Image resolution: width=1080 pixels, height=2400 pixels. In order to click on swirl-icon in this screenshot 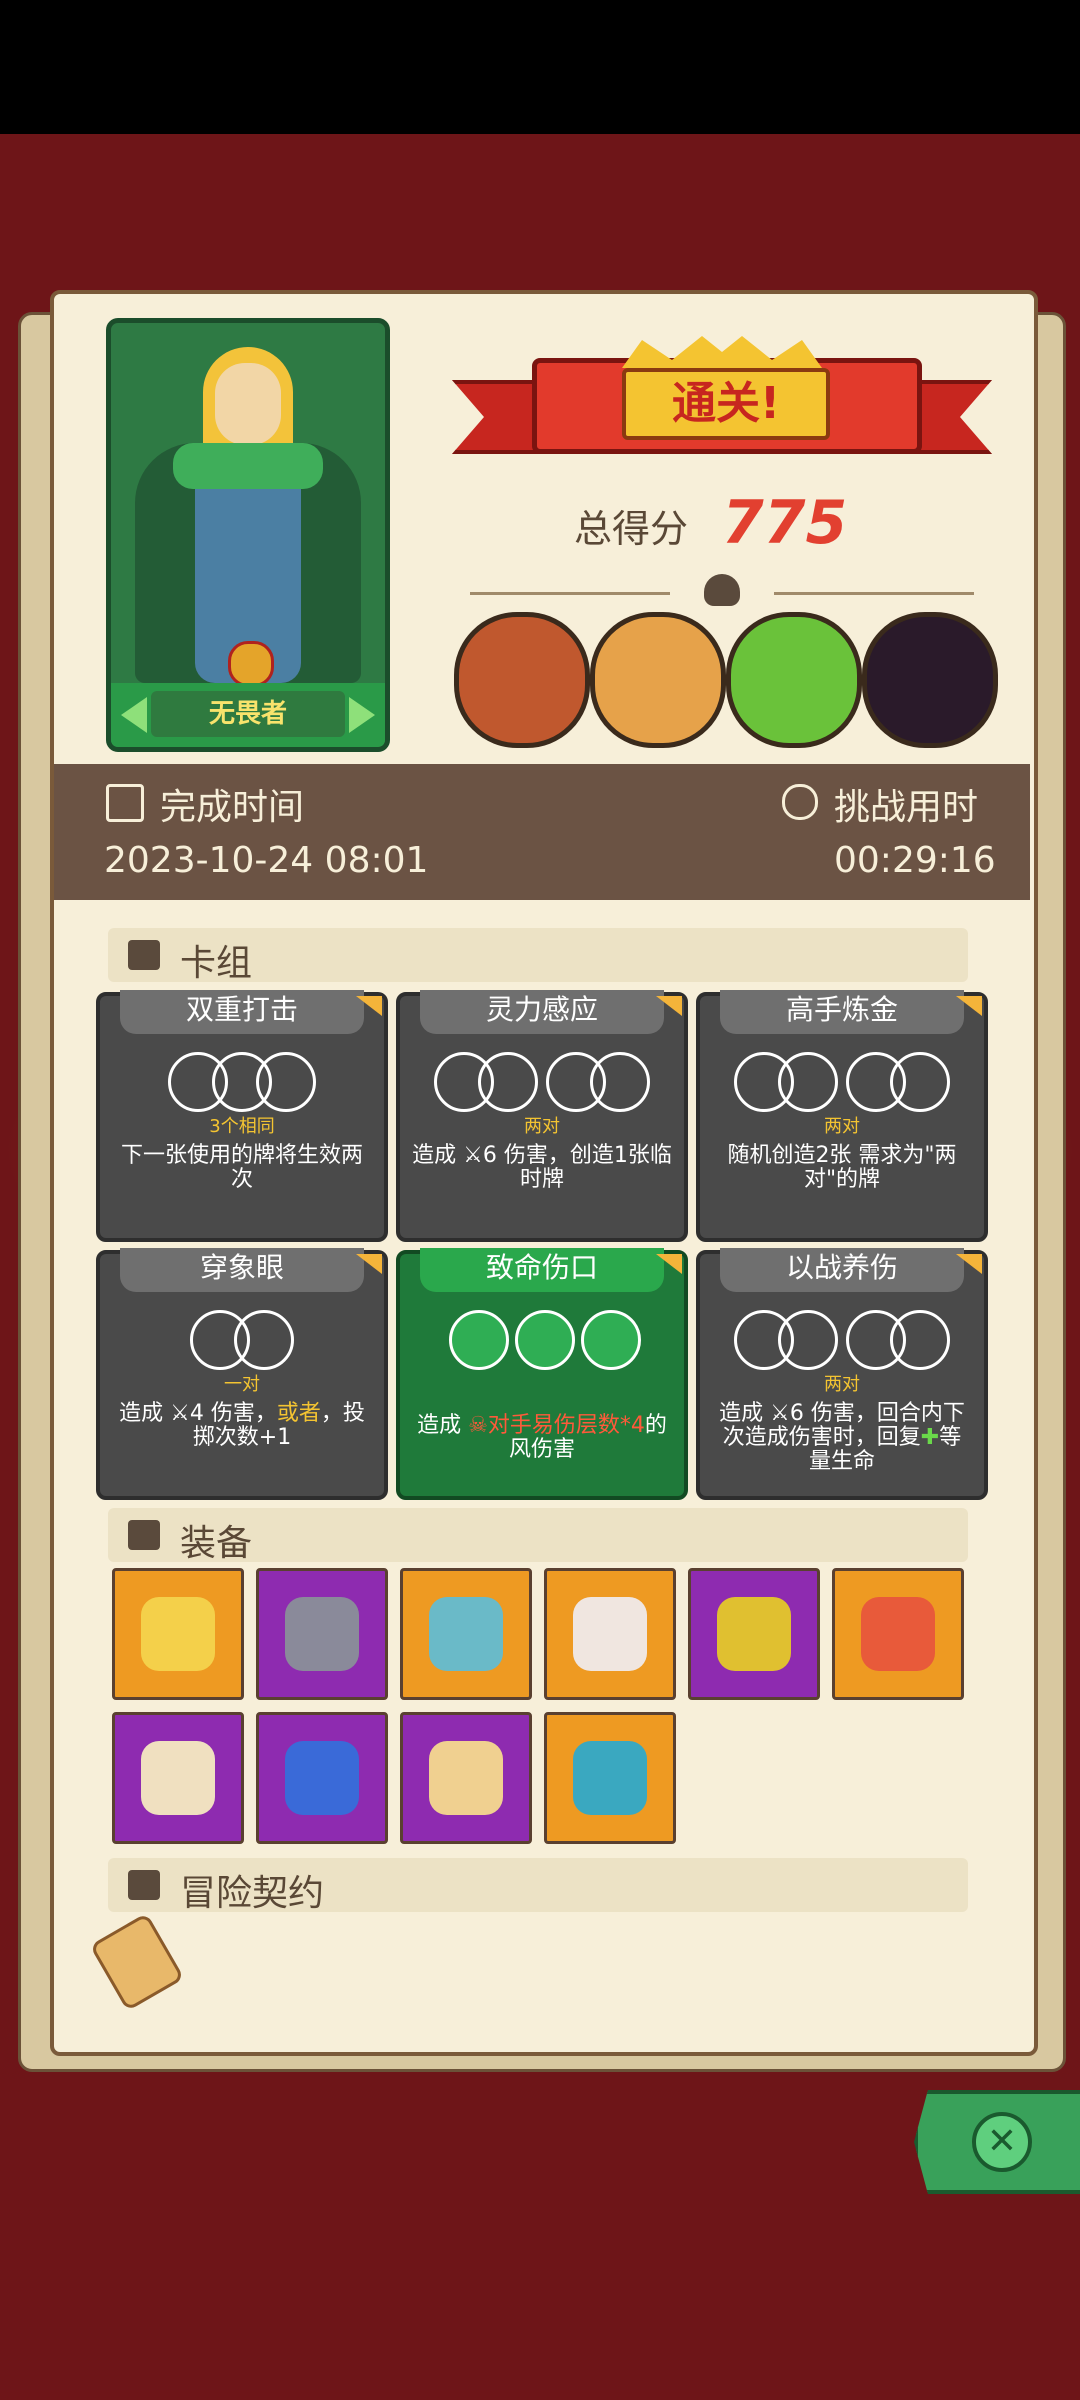, I will do `click(610, 1778)`.